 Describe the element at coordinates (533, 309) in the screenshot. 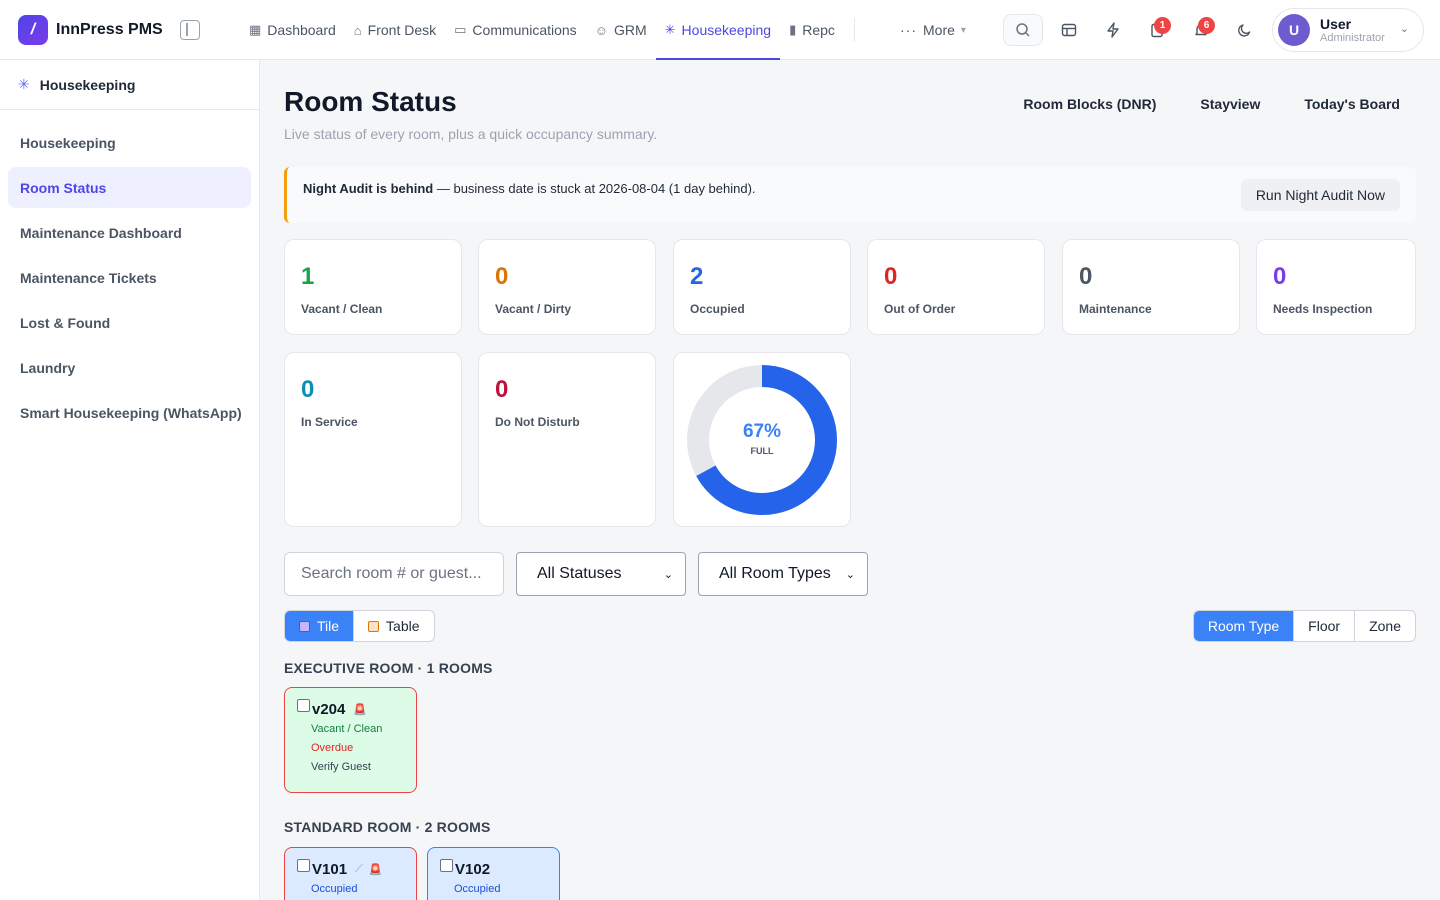

I see `stat-label: Vacant / Dirty` at that location.